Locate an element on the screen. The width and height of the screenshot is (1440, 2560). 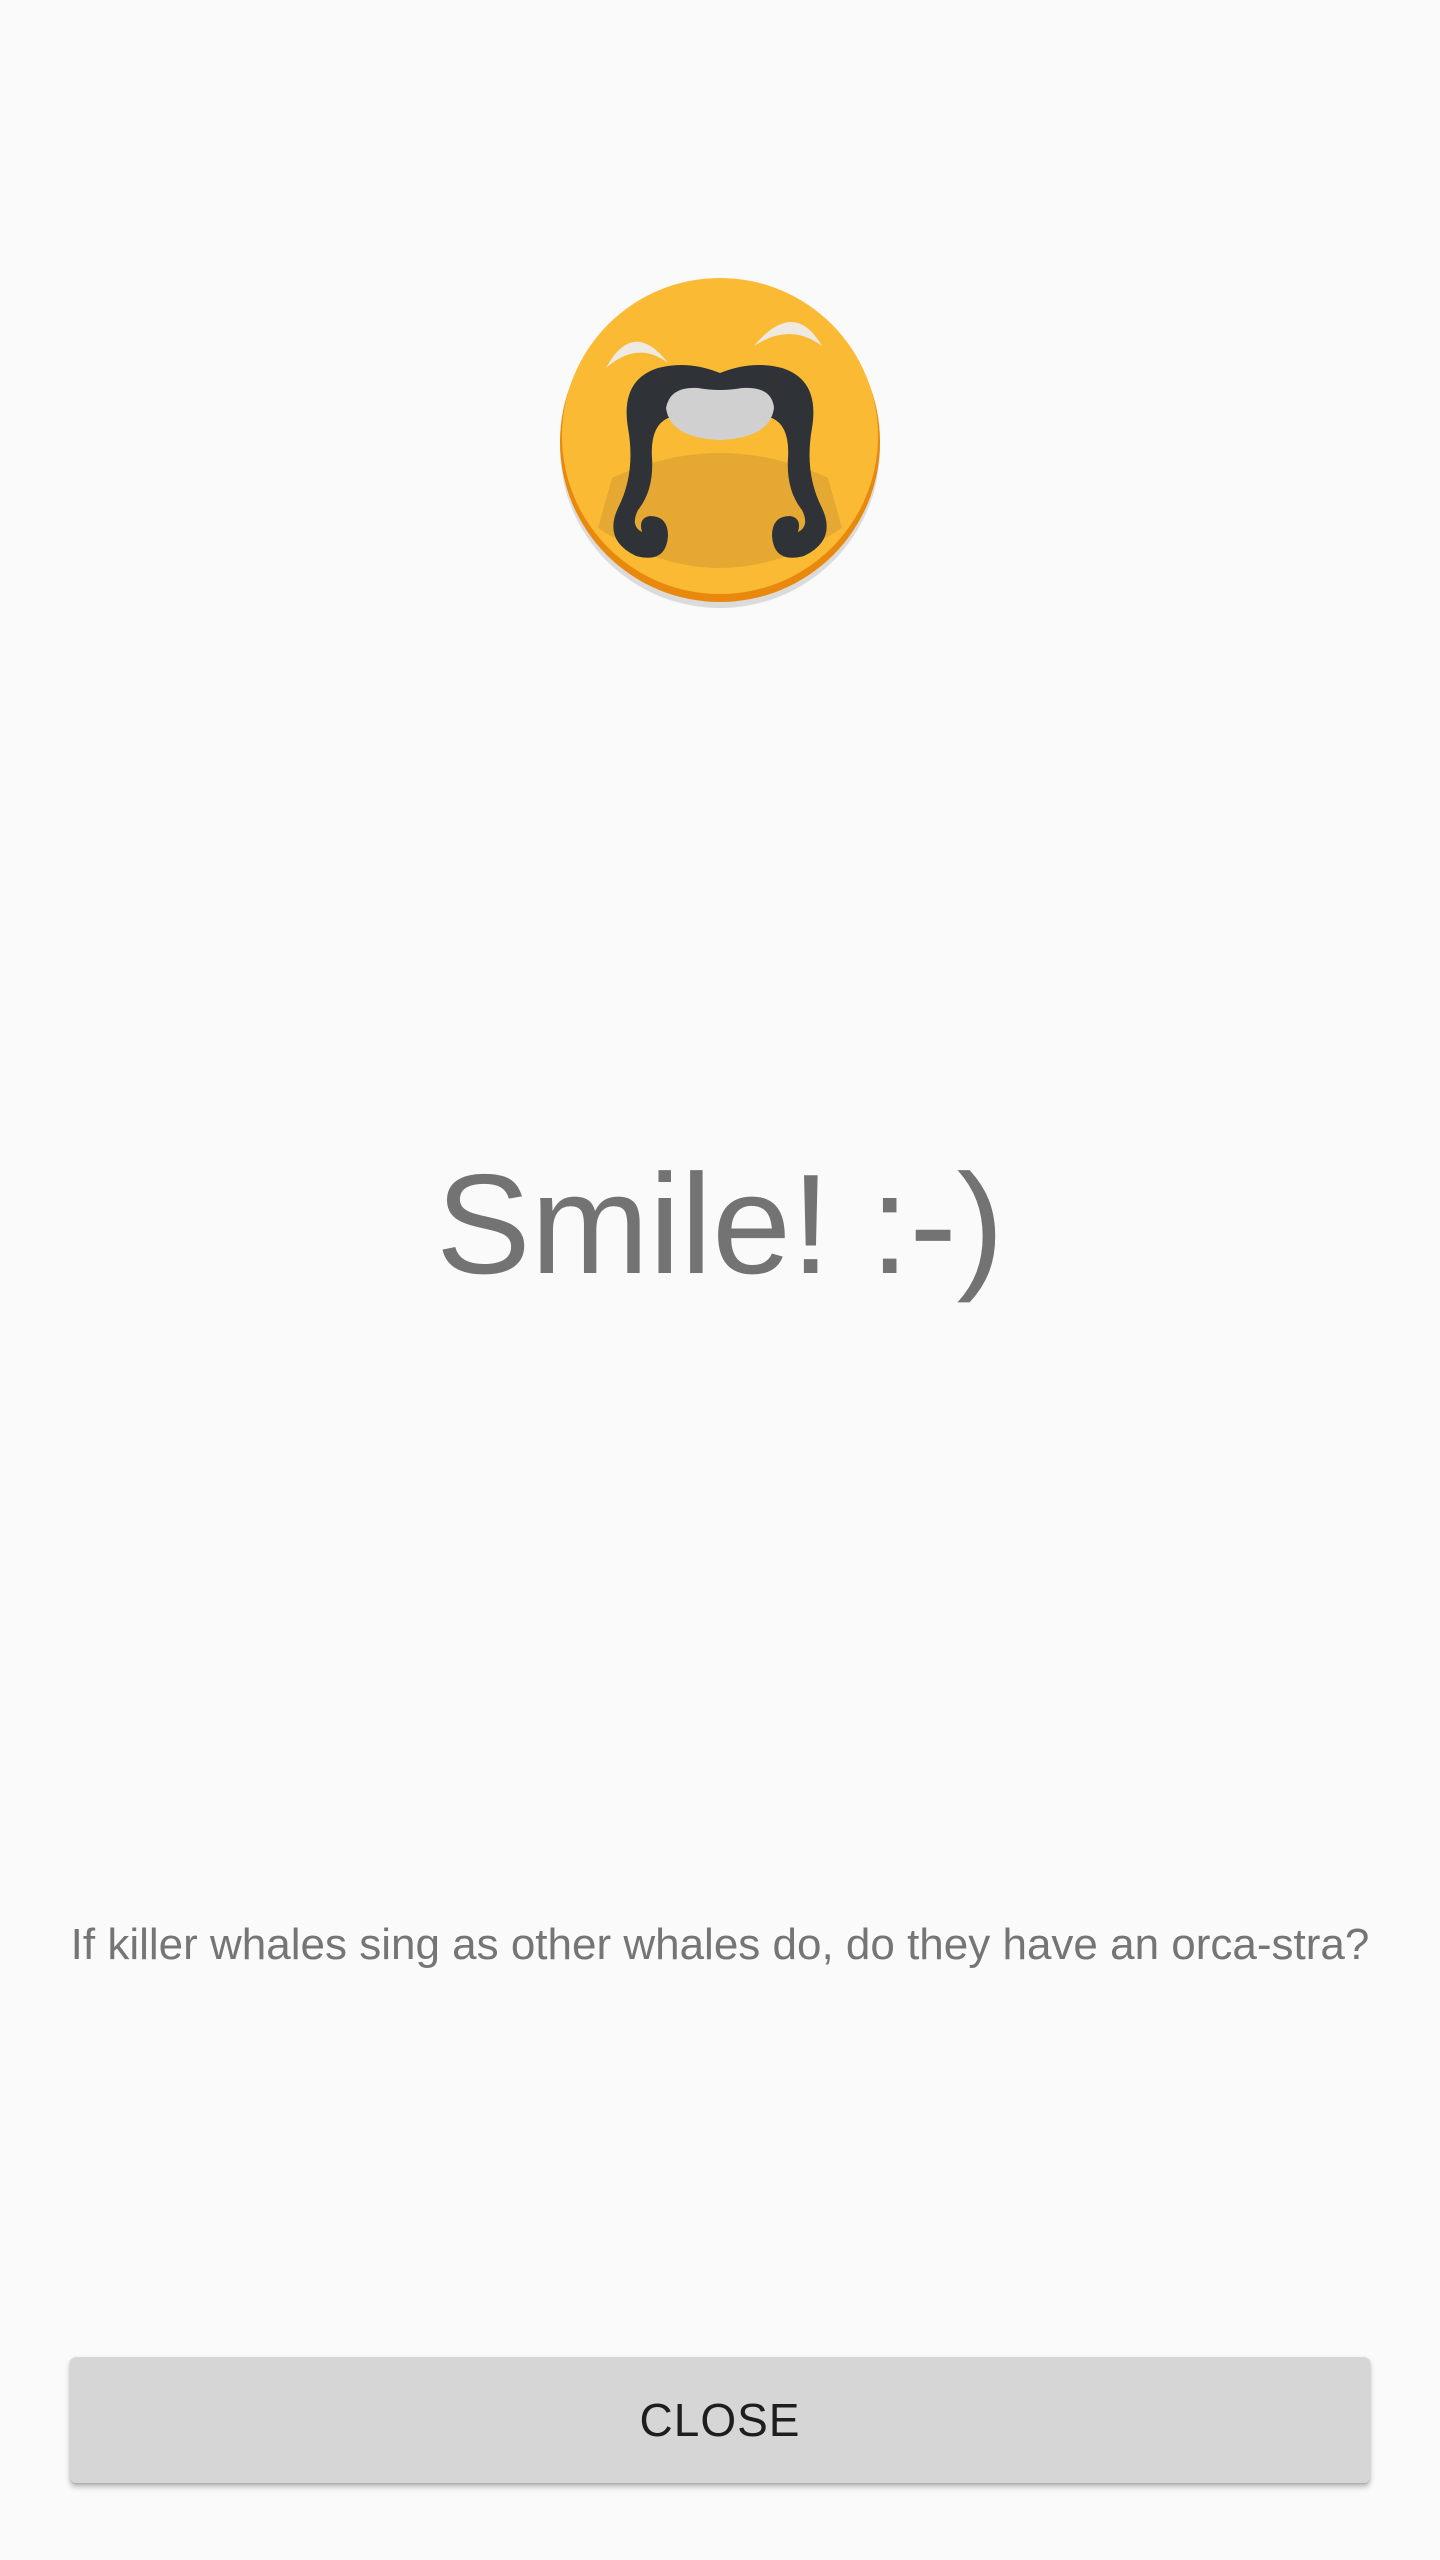
page-title: Smile! :-) is located at coordinates (720, 1224).